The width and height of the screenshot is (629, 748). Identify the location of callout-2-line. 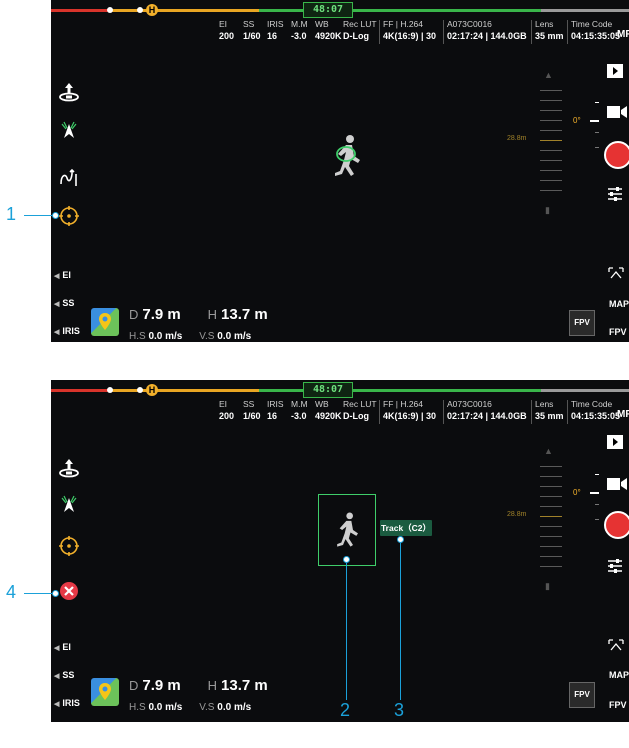
(346, 631).